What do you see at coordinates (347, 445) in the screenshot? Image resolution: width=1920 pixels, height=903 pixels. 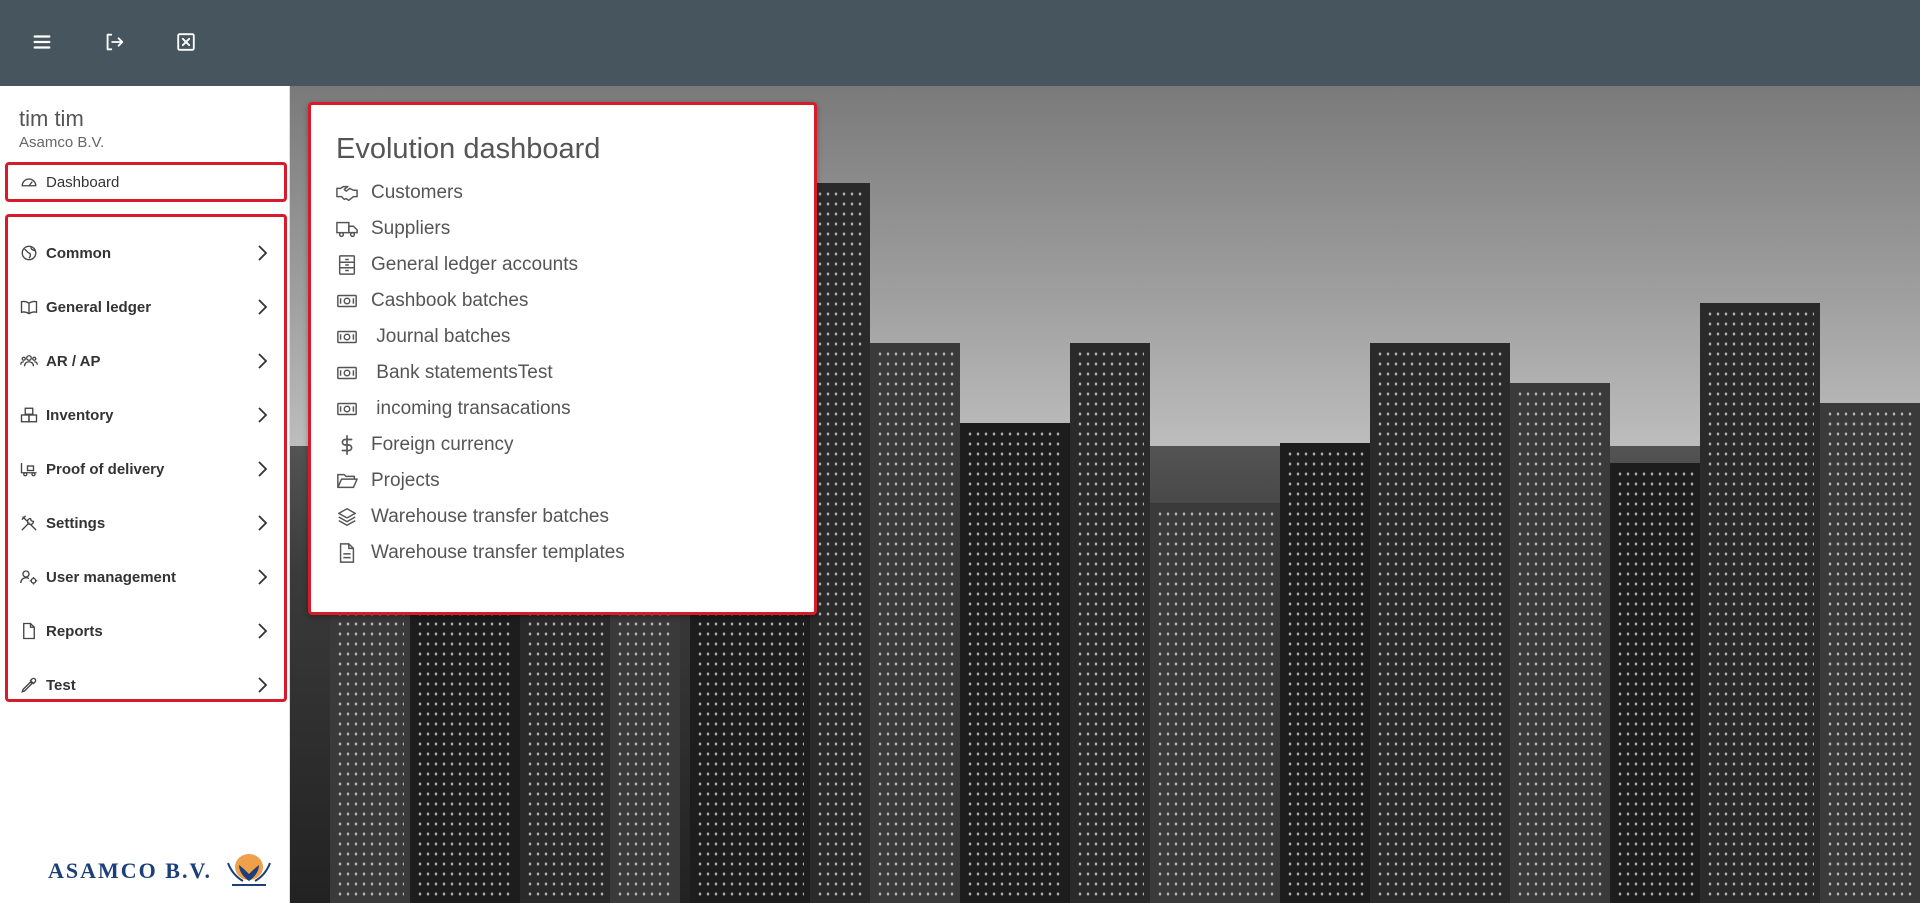 I see `dollar-icon` at bounding box center [347, 445].